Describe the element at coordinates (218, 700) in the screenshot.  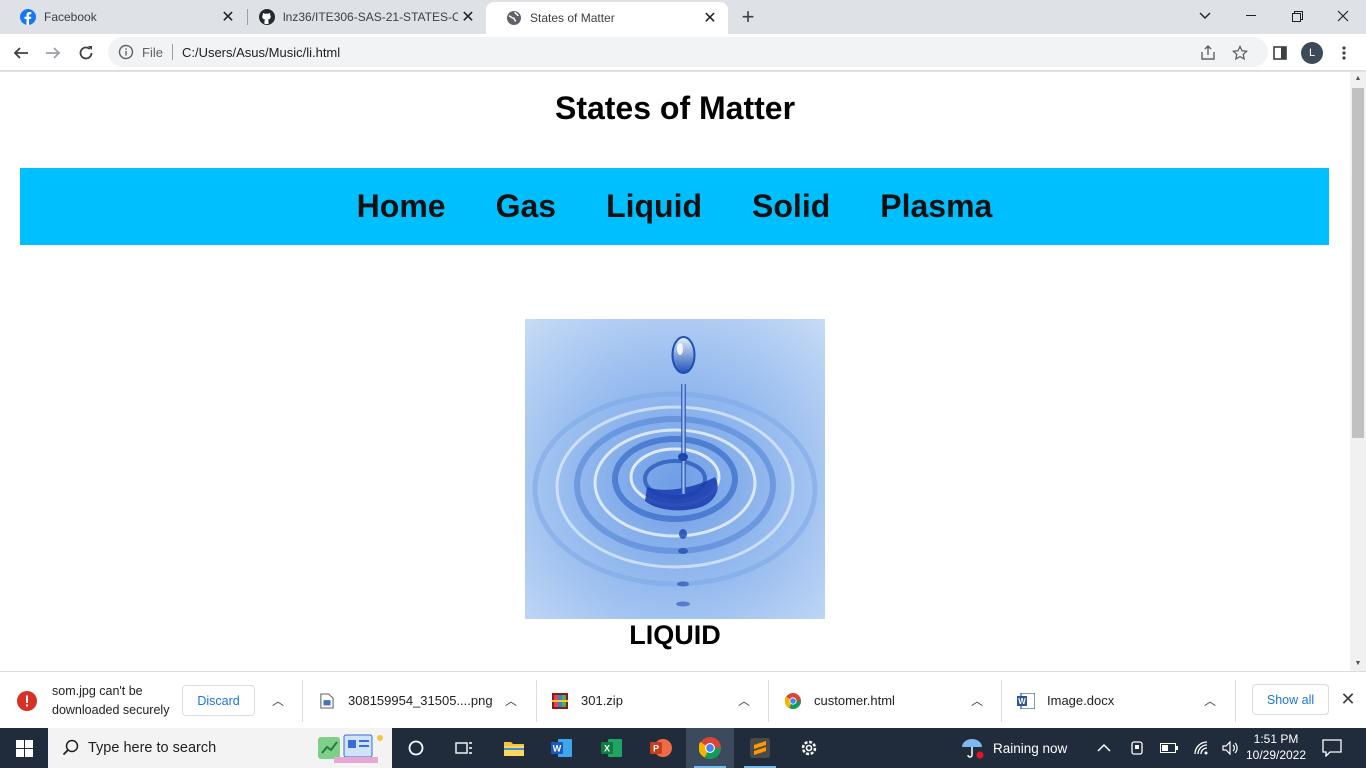
I see `discard-button: Discard` at that location.